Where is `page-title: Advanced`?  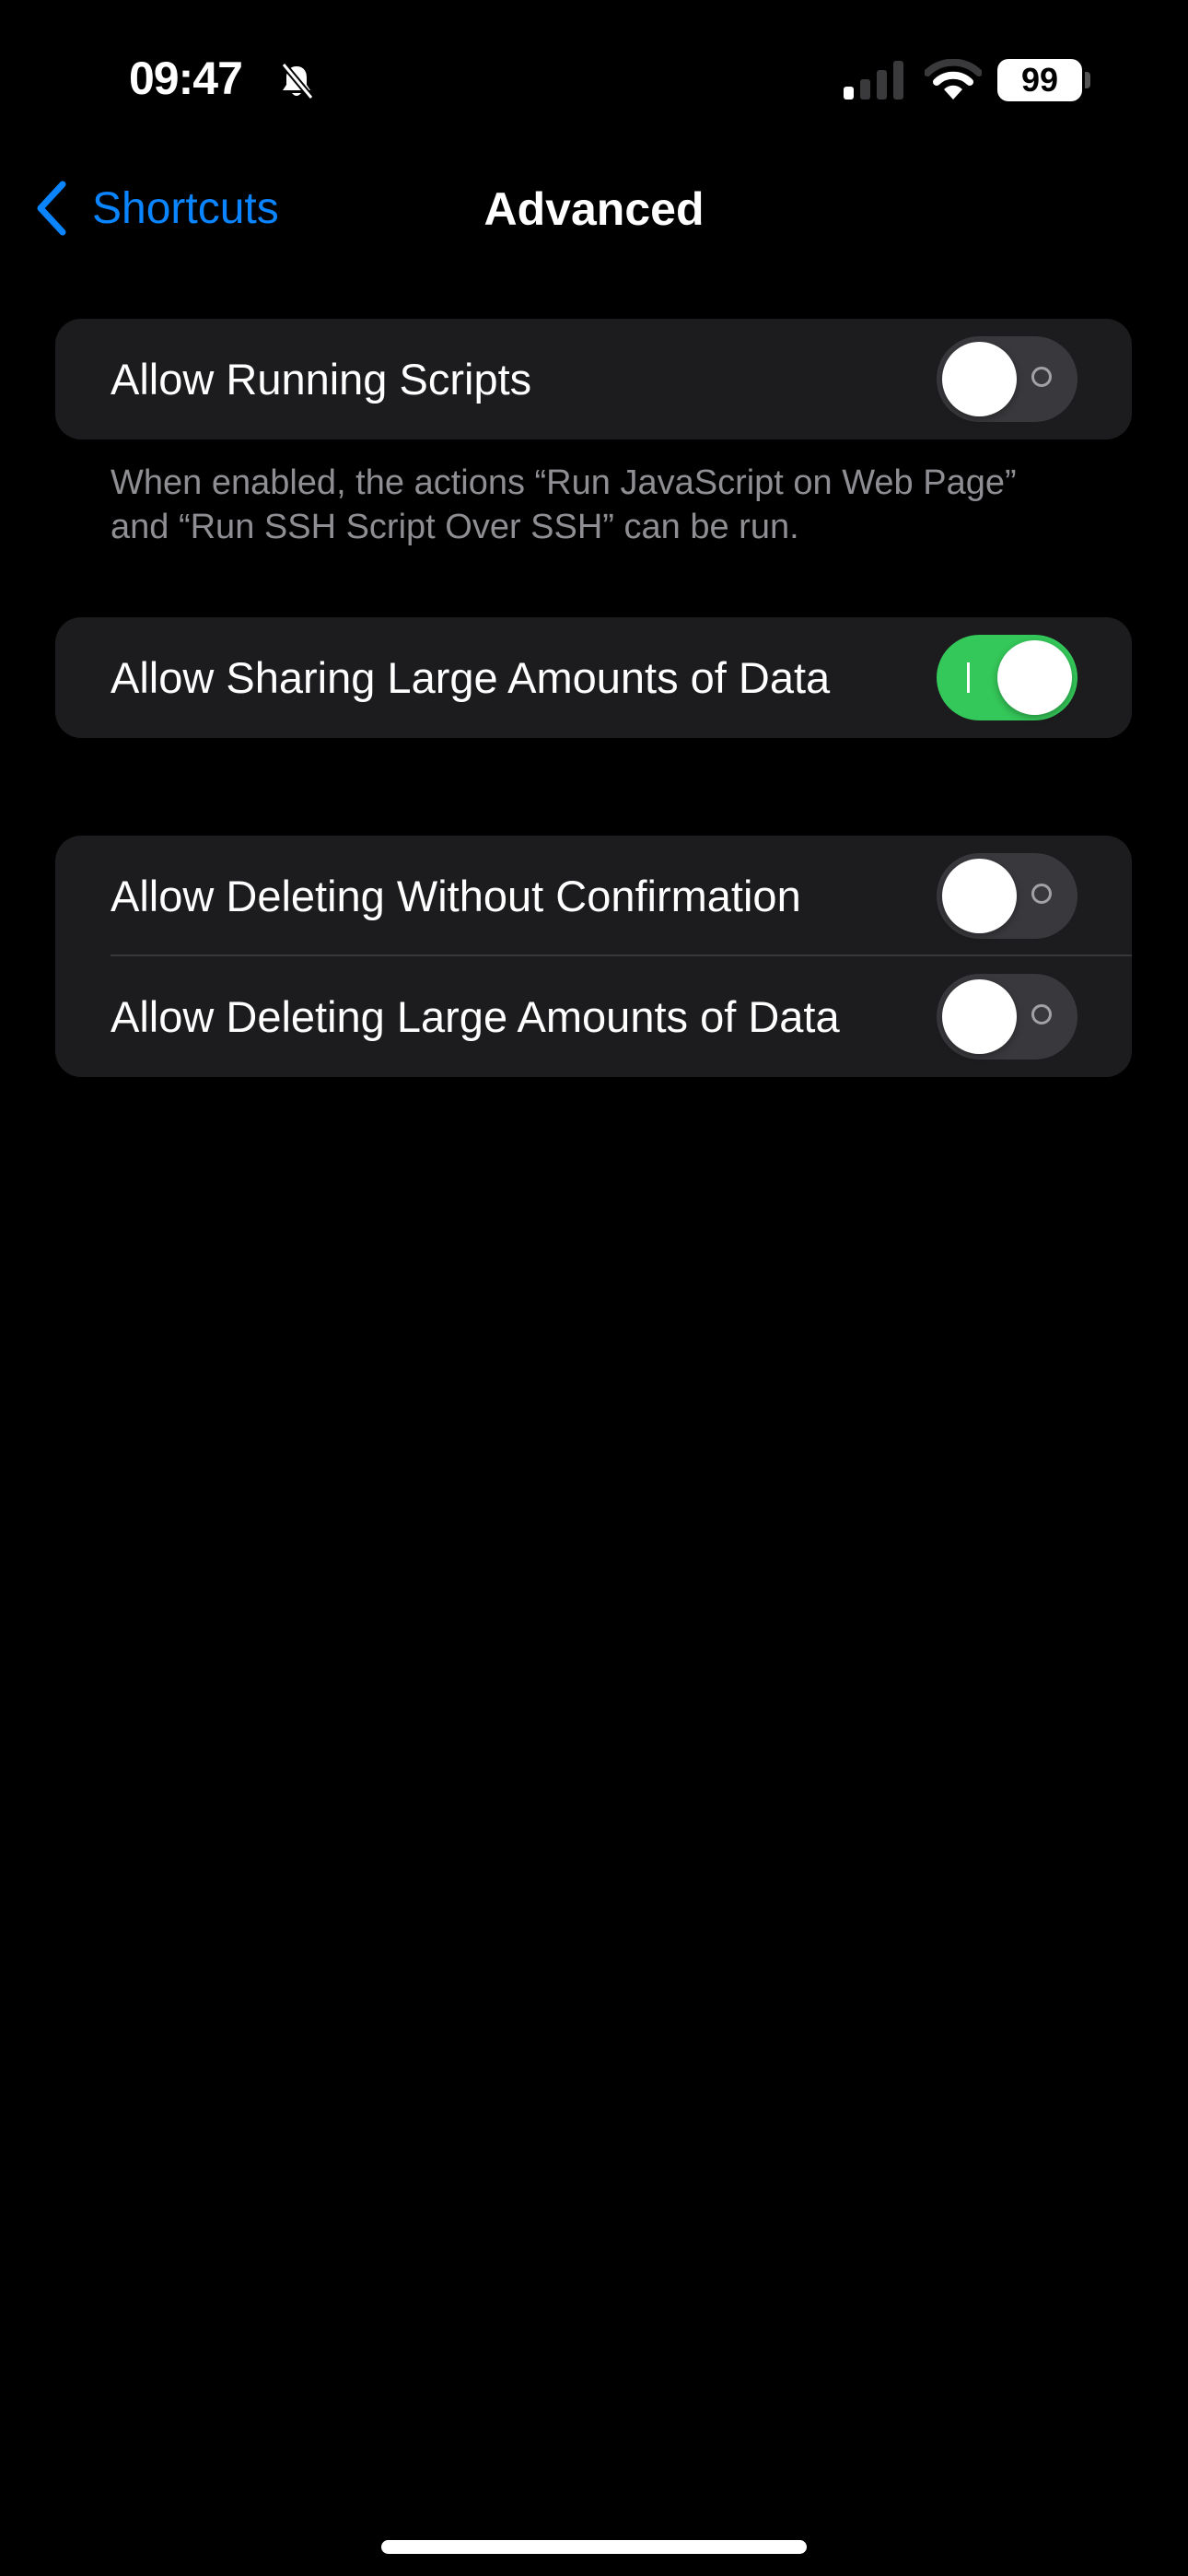 page-title: Advanced is located at coordinates (594, 209).